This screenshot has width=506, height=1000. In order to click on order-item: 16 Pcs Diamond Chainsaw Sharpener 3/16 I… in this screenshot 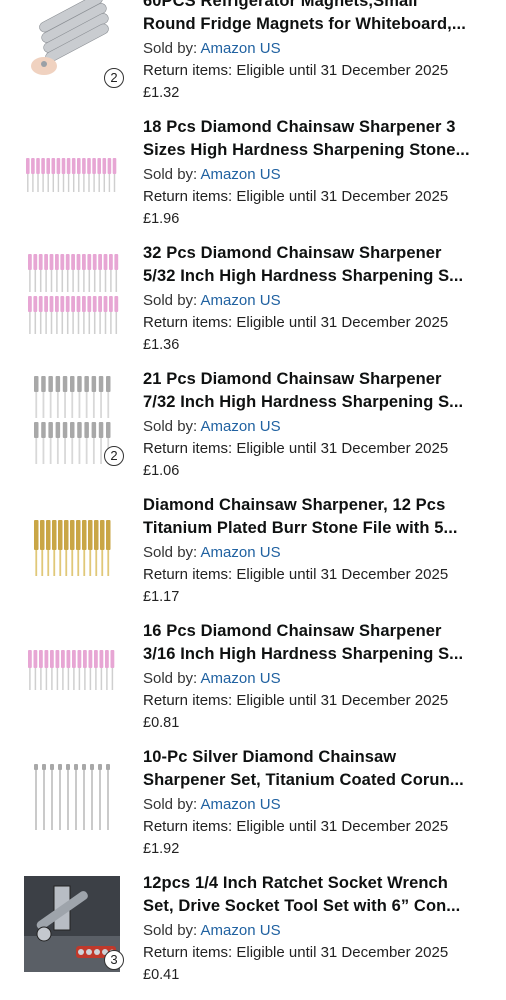, I will do `click(253, 683)`.